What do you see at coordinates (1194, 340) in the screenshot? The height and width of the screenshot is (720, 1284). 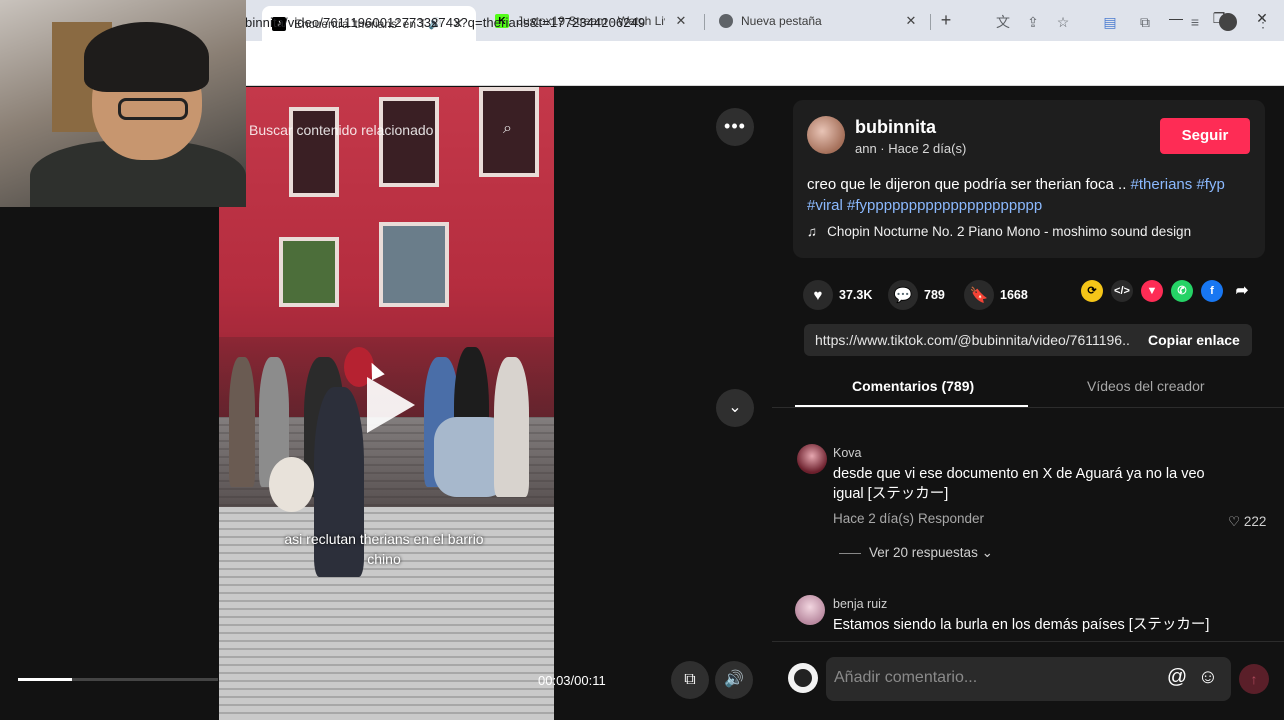 I see `copy-link-button: Copiar enlace` at bounding box center [1194, 340].